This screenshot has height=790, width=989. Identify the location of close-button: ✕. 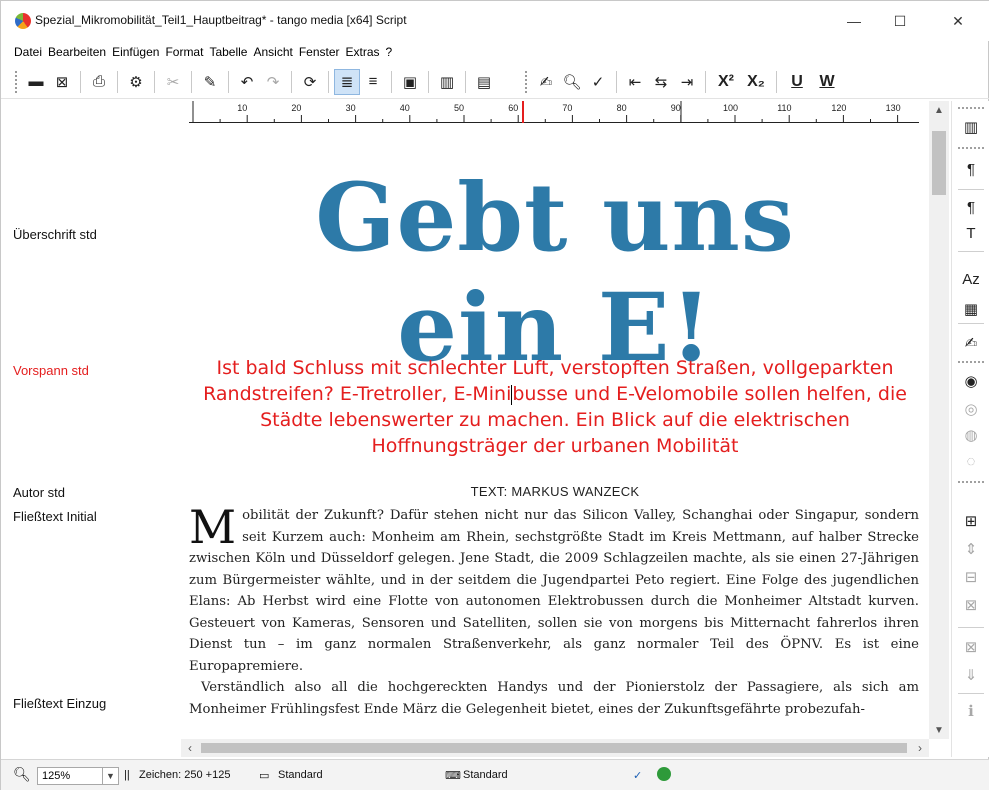
(958, 21).